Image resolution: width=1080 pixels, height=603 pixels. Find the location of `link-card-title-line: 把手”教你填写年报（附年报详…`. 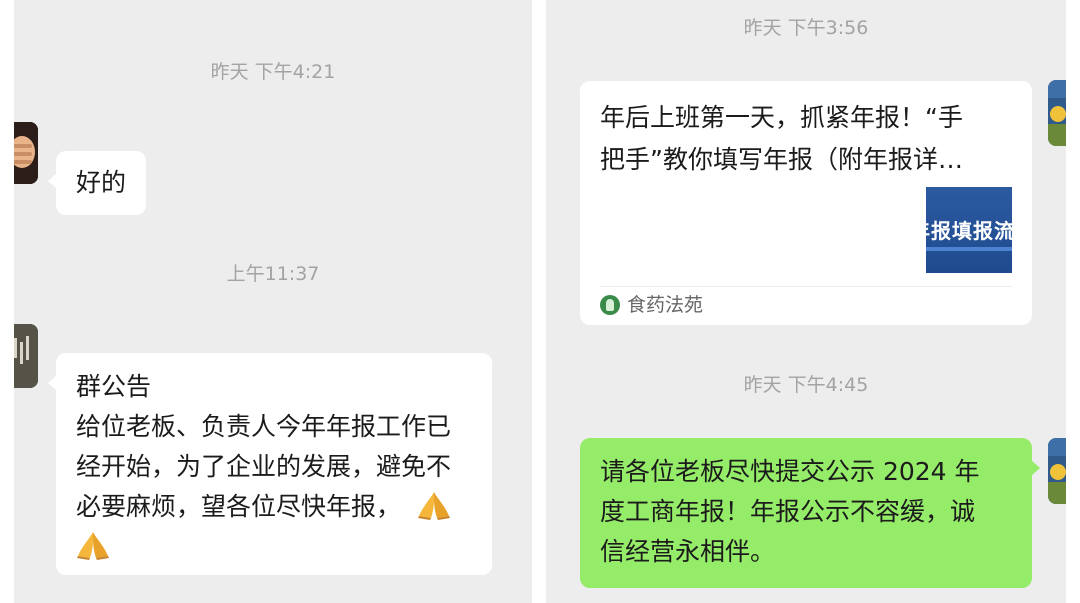

link-card-title-line: 把手”教你填写年报（附年报详… is located at coordinates (781, 159).